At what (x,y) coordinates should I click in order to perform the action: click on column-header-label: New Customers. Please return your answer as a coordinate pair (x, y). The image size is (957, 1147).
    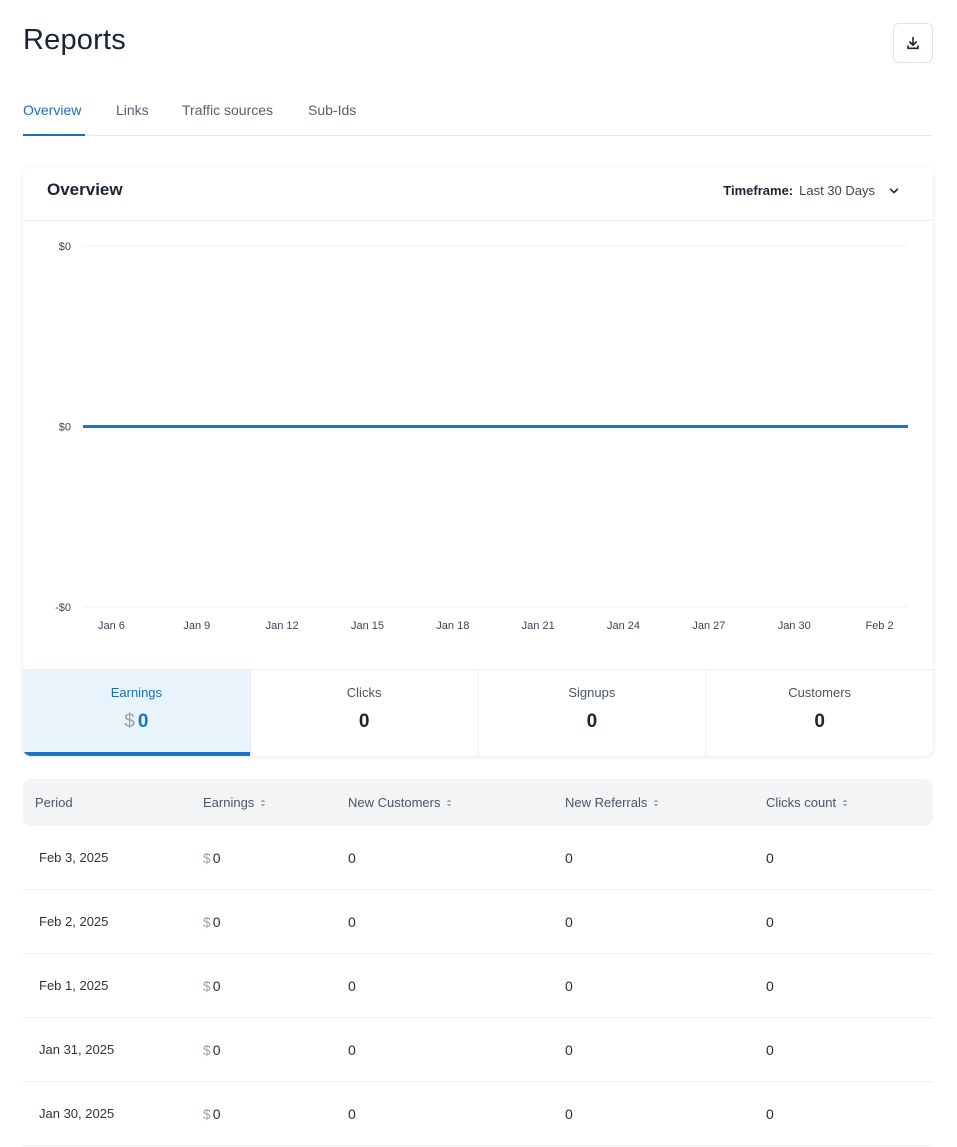
    Looking at the image, I should click on (394, 802).